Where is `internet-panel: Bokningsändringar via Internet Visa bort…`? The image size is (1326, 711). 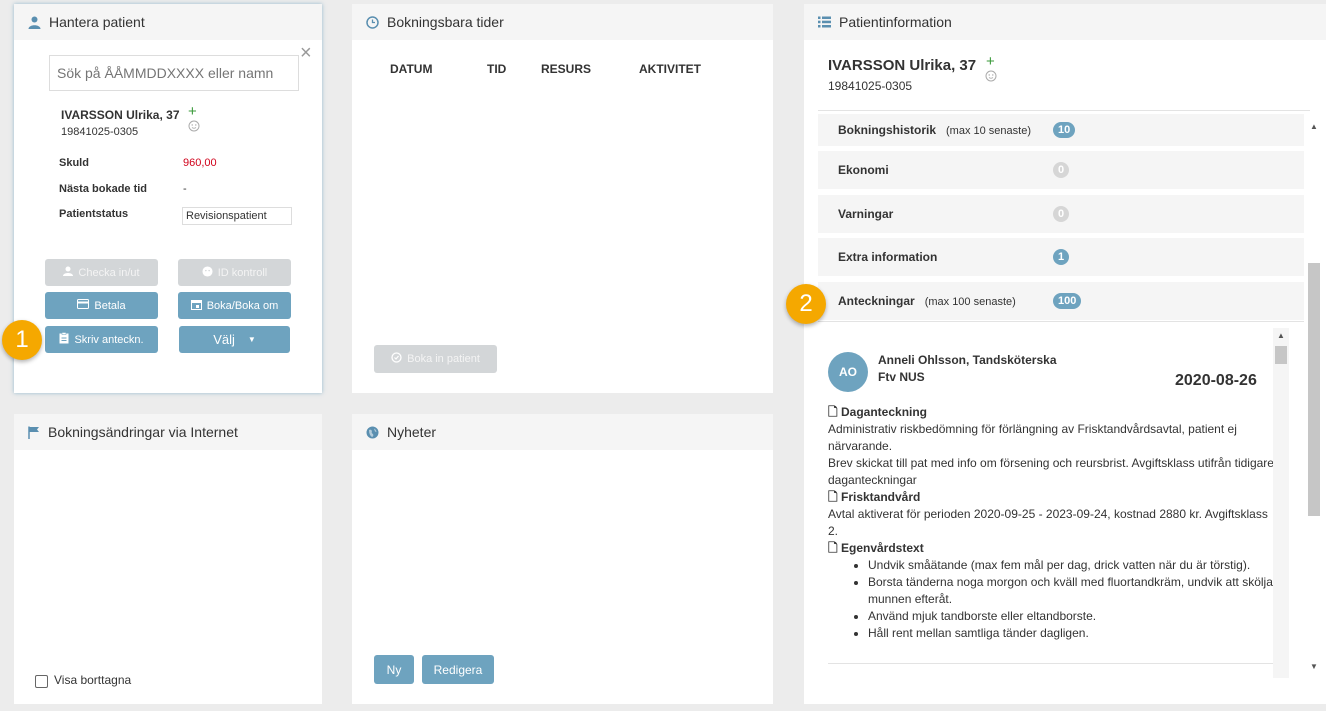 internet-panel: Bokningsändringar via Internet Visa bort… is located at coordinates (168, 559).